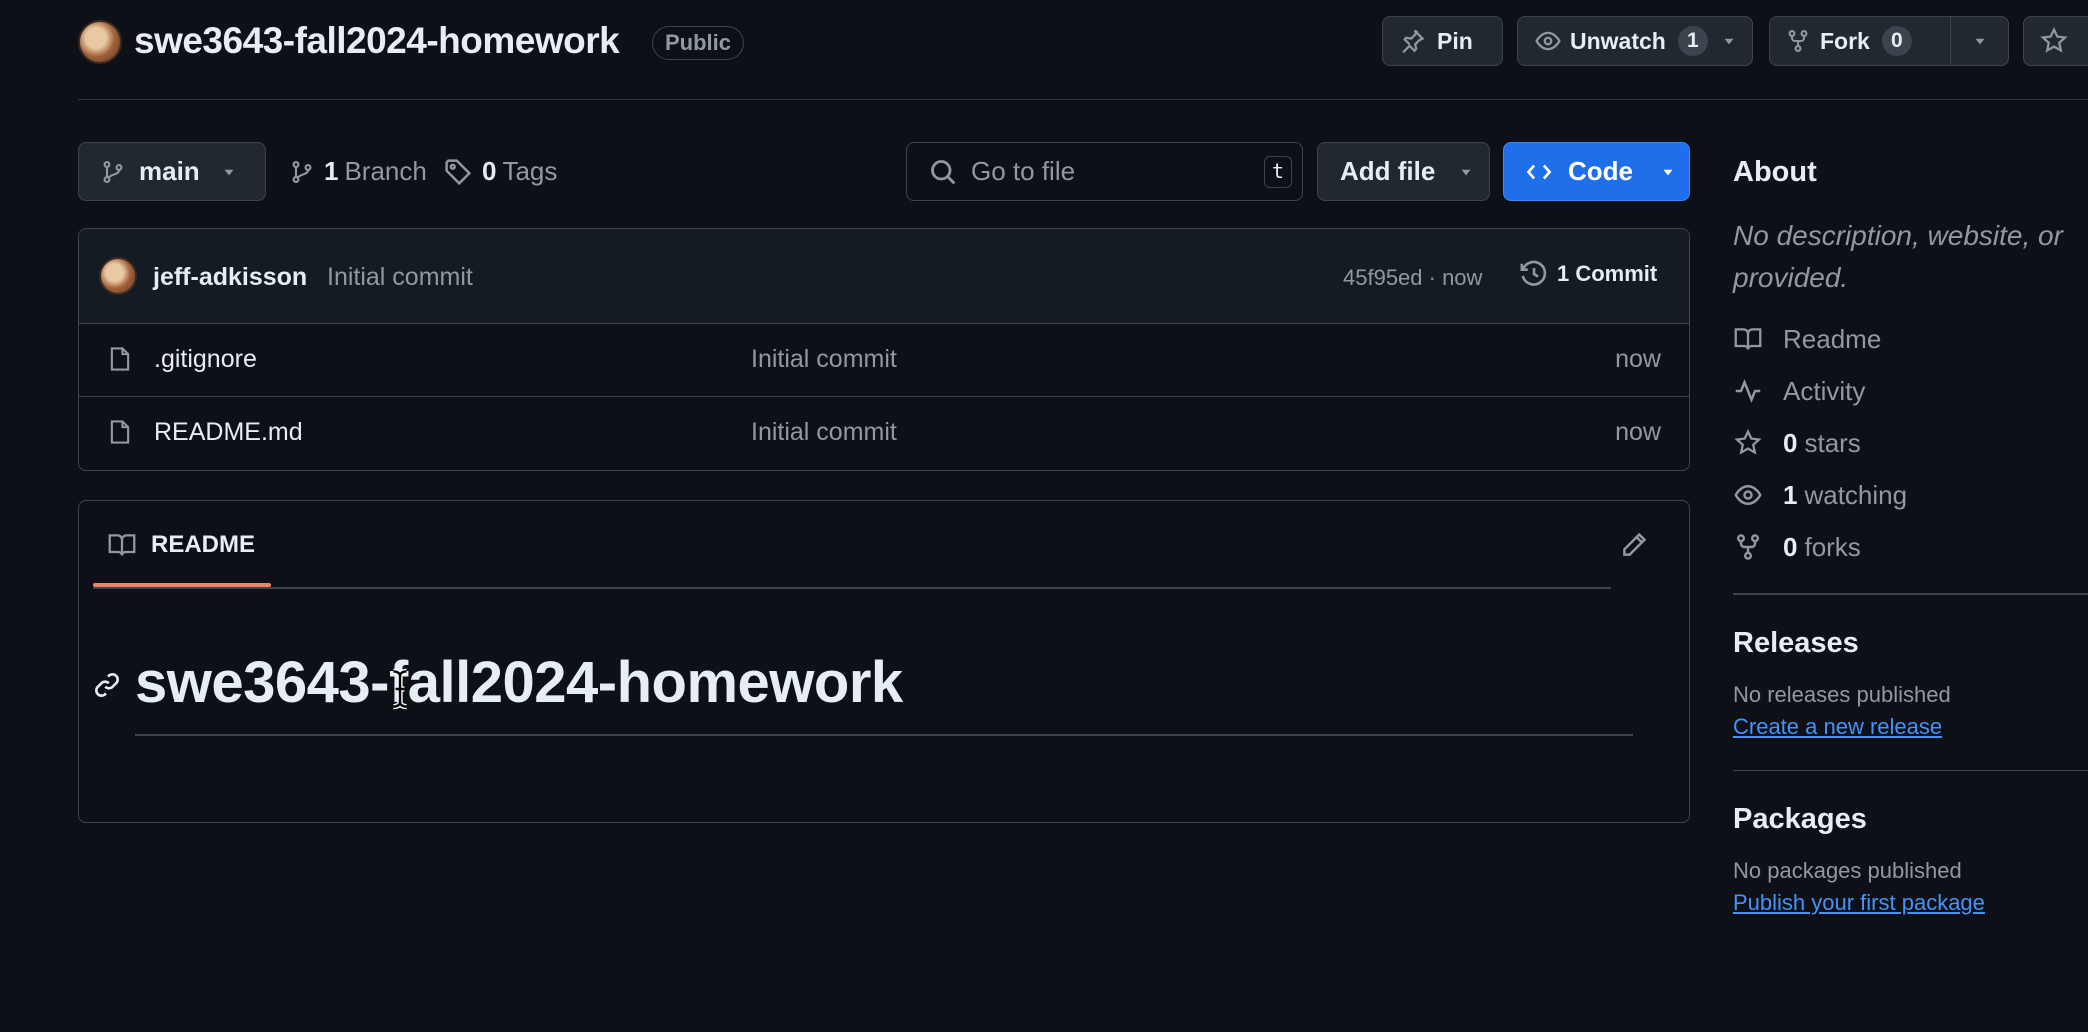 This screenshot has height=1032, width=2088. What do you see at coordinates (1634, 545) in the screenshot?
I see `pencil-icon` at bounding box center [1634, 545].